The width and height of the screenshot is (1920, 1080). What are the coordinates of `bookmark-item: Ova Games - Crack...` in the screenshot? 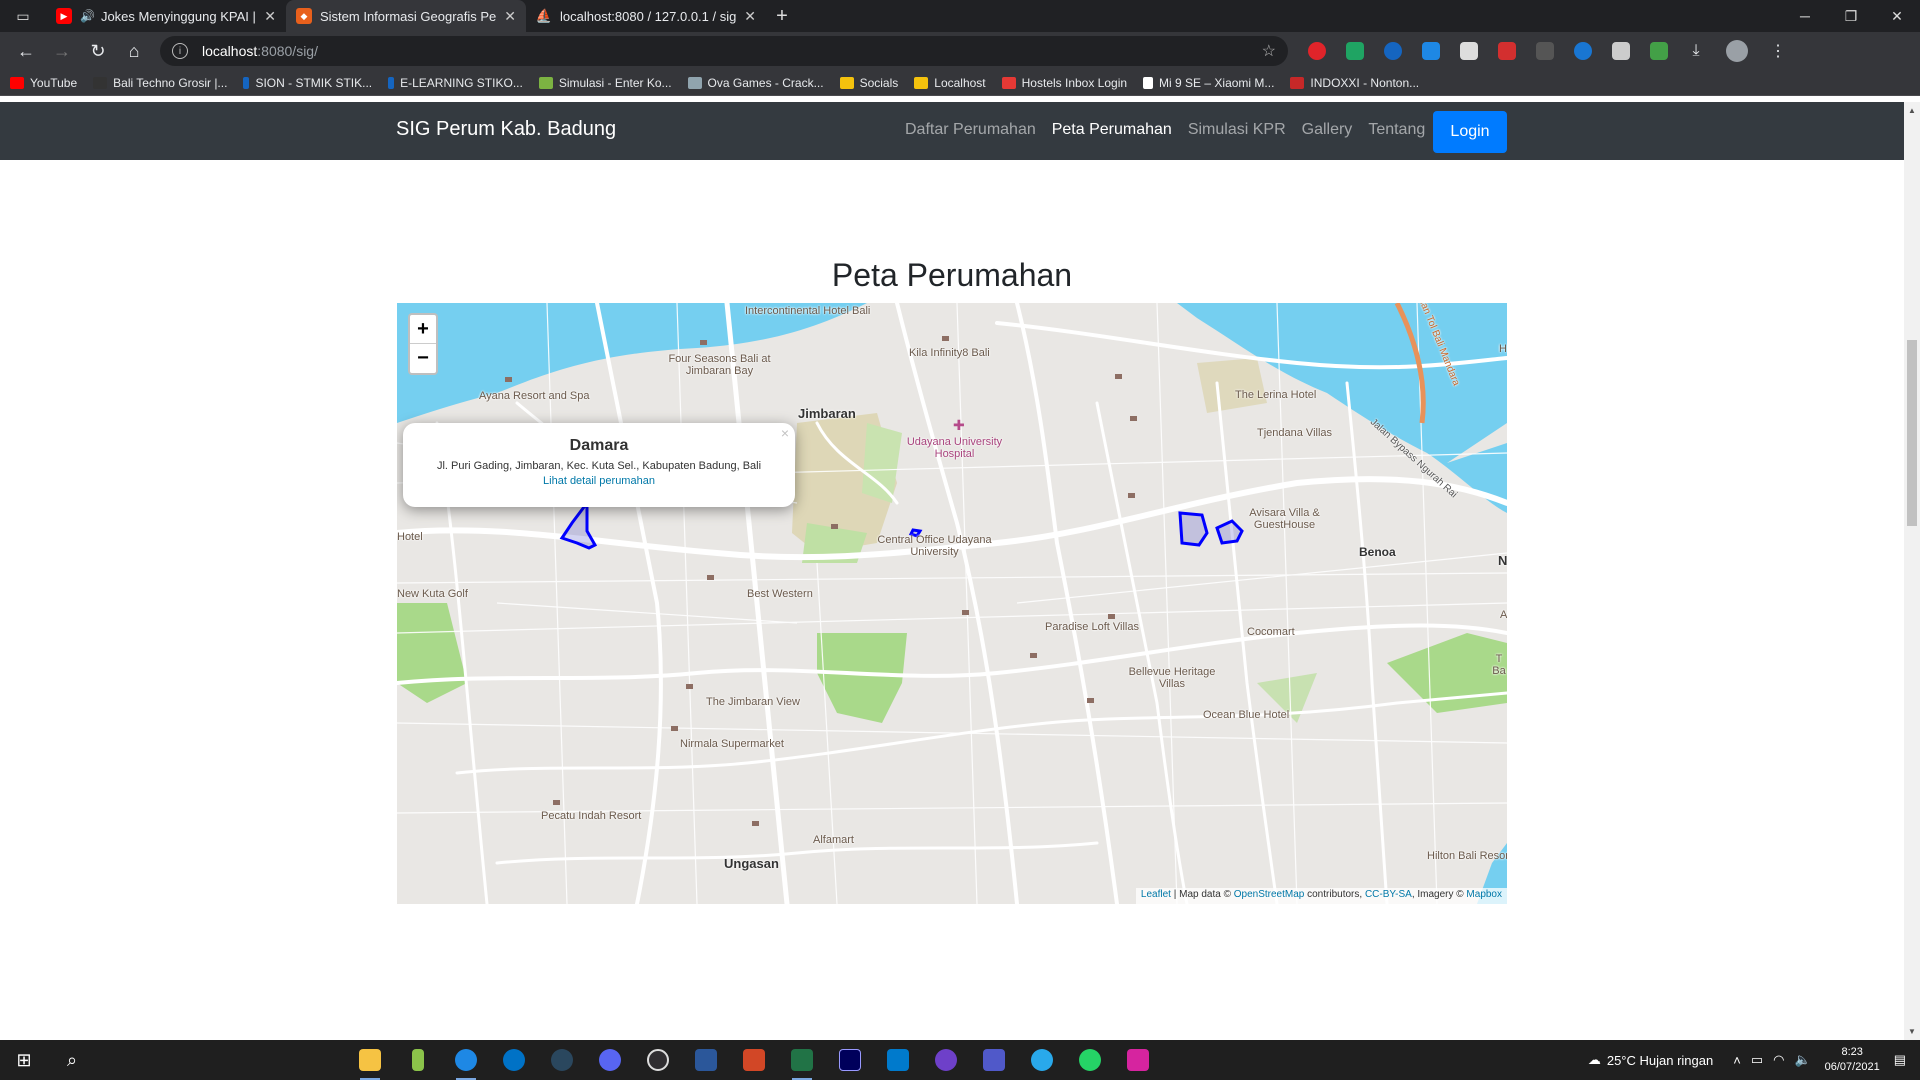 It's located at (755, 83).